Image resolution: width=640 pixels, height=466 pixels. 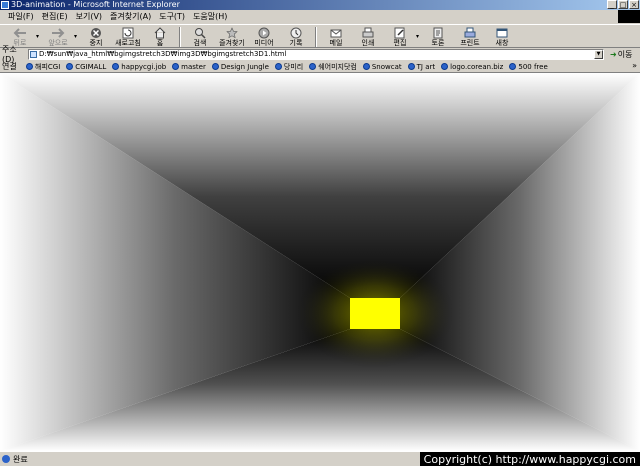 I want to click on ie-icon, so click(x=5, y=5).